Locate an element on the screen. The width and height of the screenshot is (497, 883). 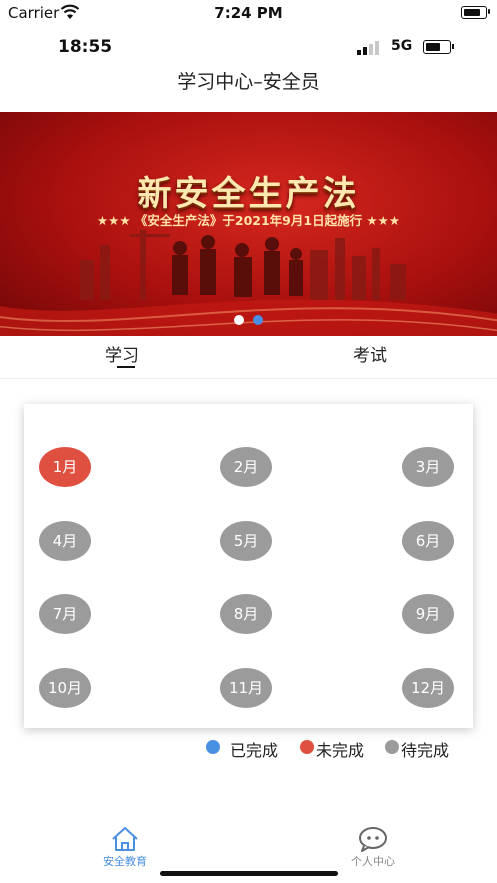
month-10-button: 10月 is located at coordinates (65, 688).